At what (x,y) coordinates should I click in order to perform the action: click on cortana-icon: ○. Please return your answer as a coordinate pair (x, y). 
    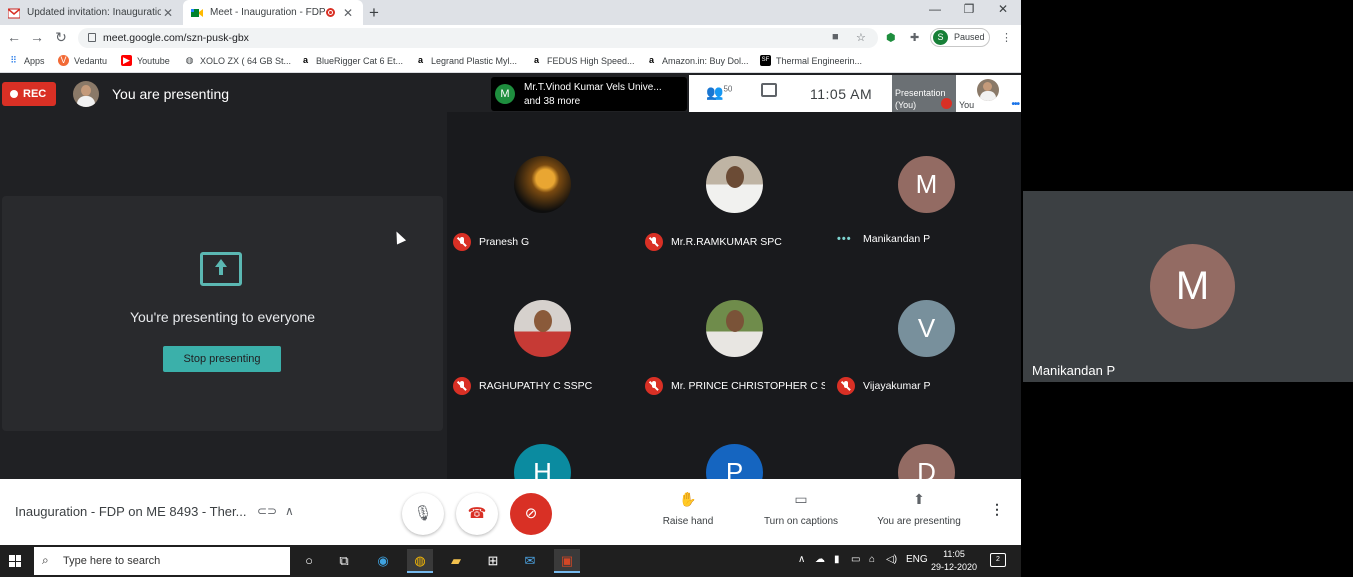
    Looking at the image, I should click on (309, 561).